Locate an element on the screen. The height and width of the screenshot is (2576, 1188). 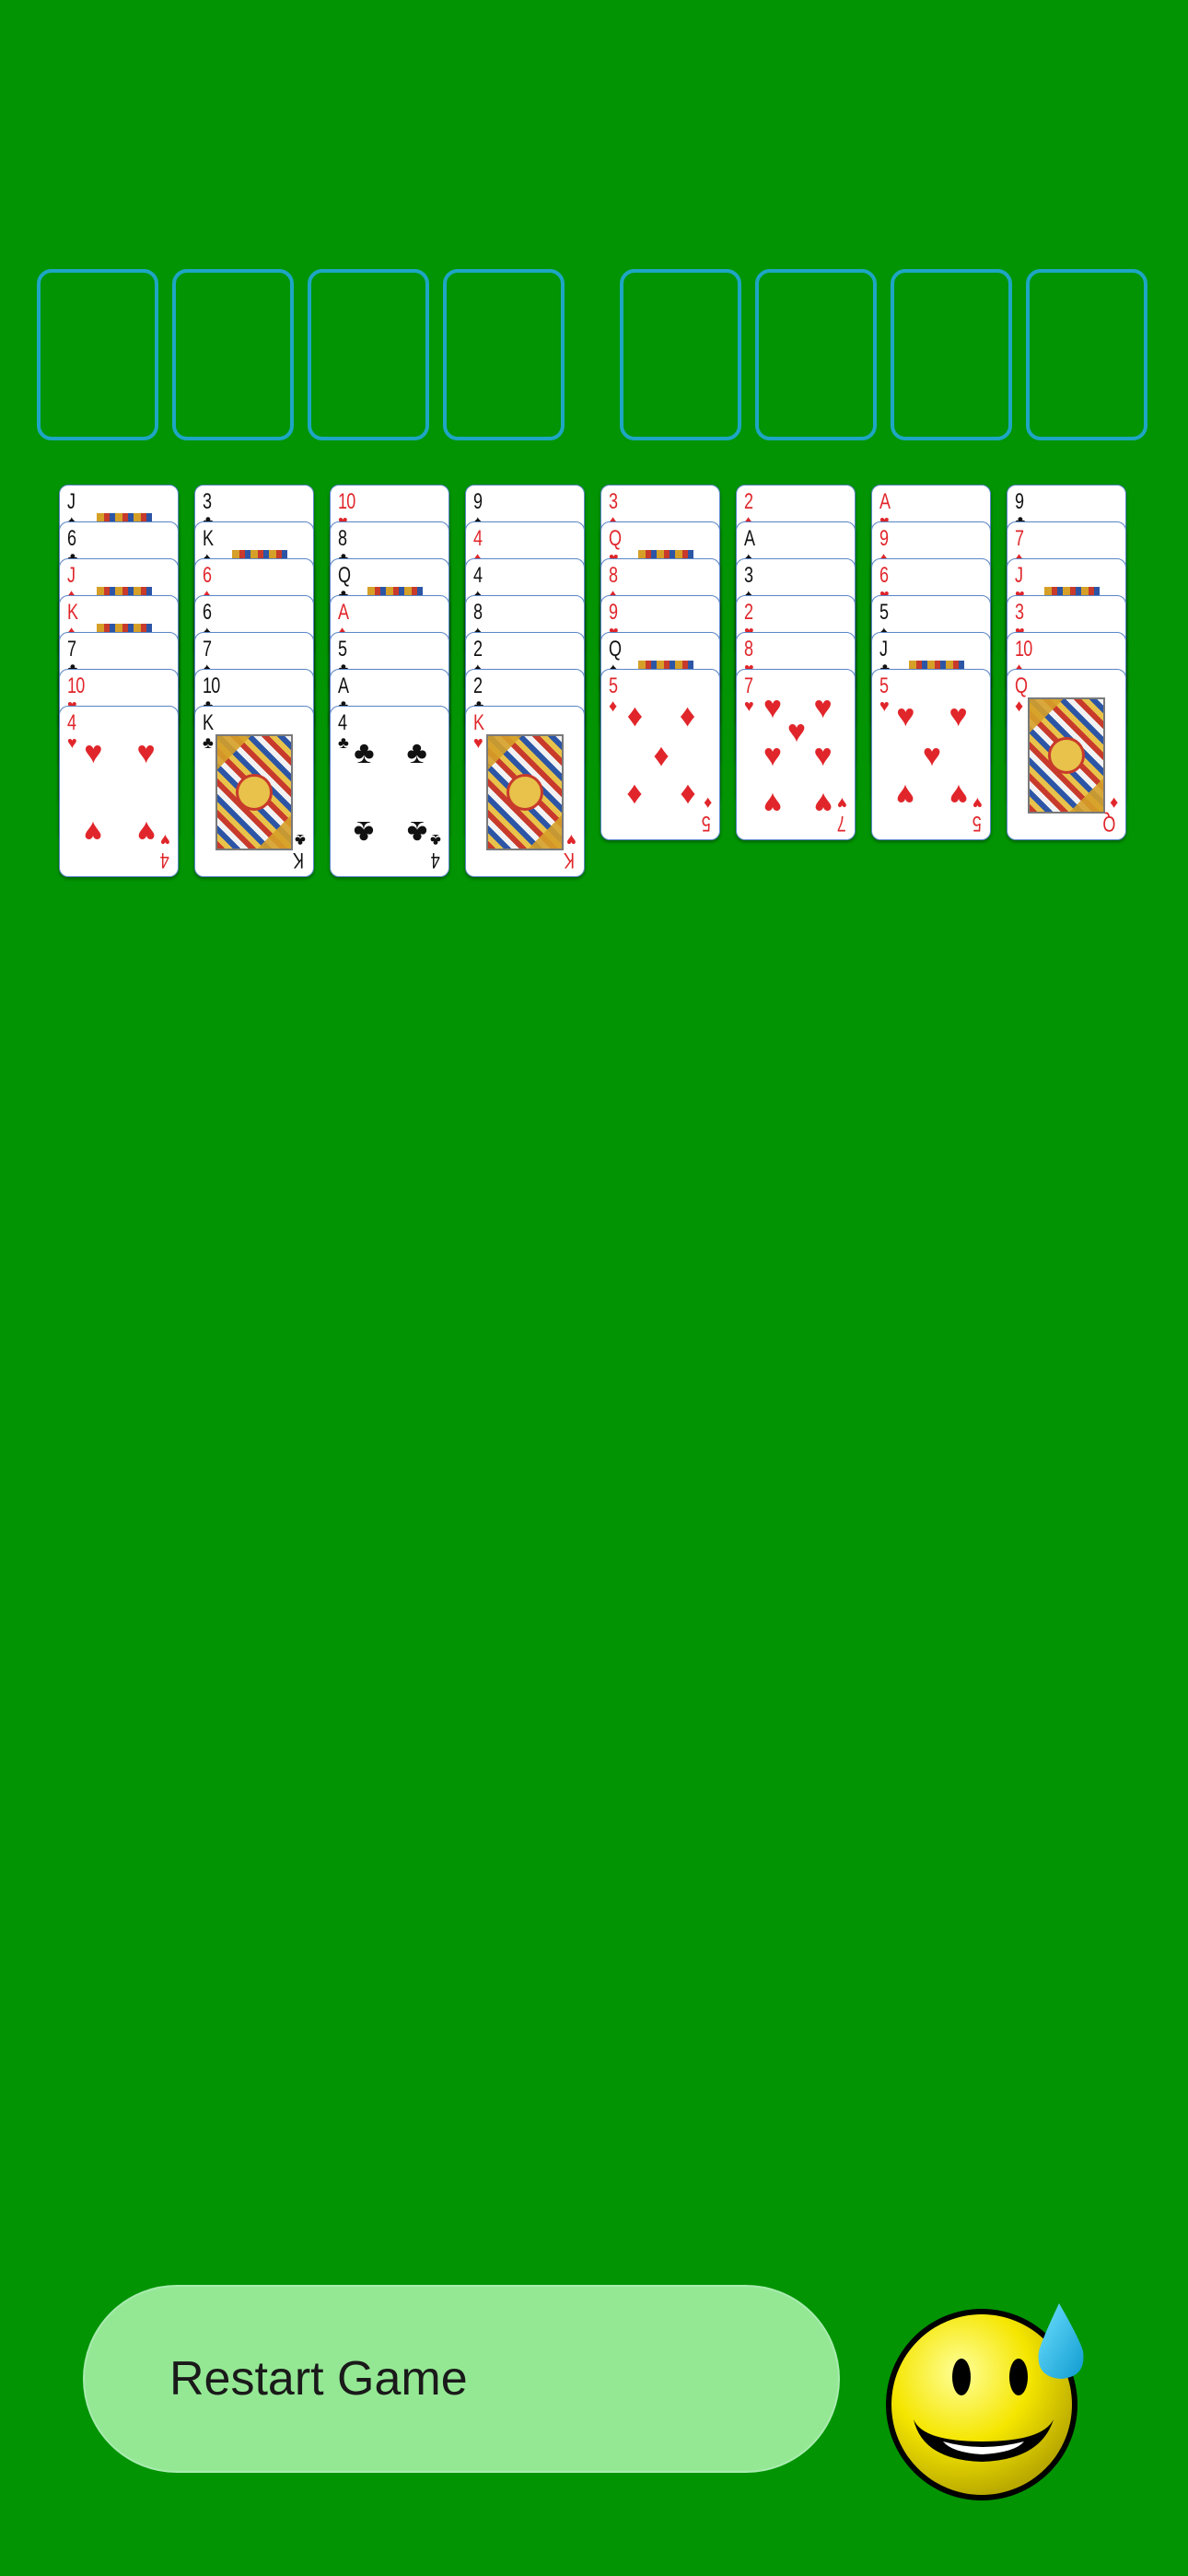
restart-game-button: Restart Game is located at coordinates (461, 2379).